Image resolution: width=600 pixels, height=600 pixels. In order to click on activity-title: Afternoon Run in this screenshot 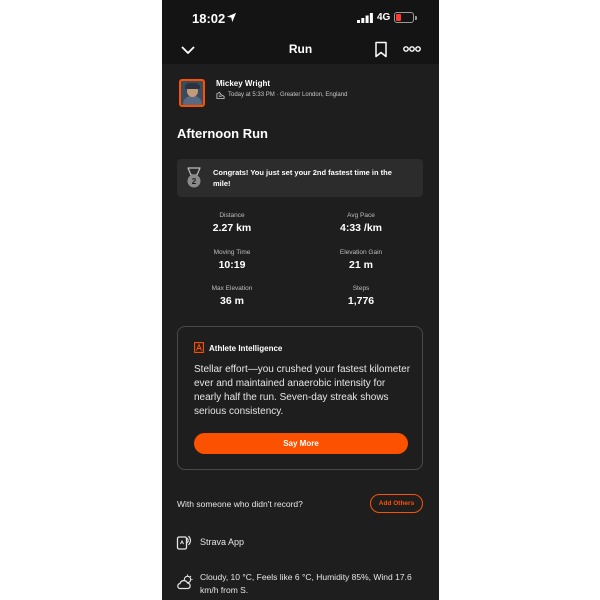, I will do `click(222, 133)`.